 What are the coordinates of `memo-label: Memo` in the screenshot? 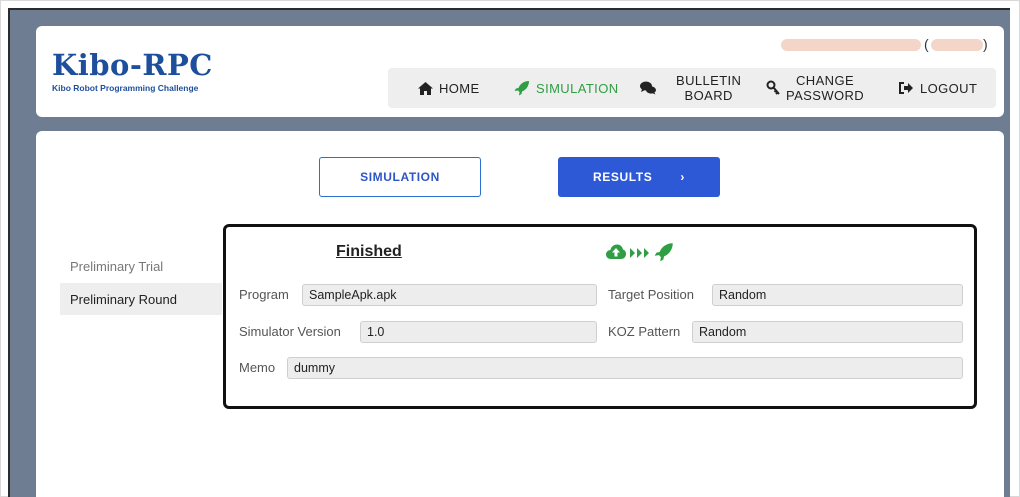 It's located at (257, 367).